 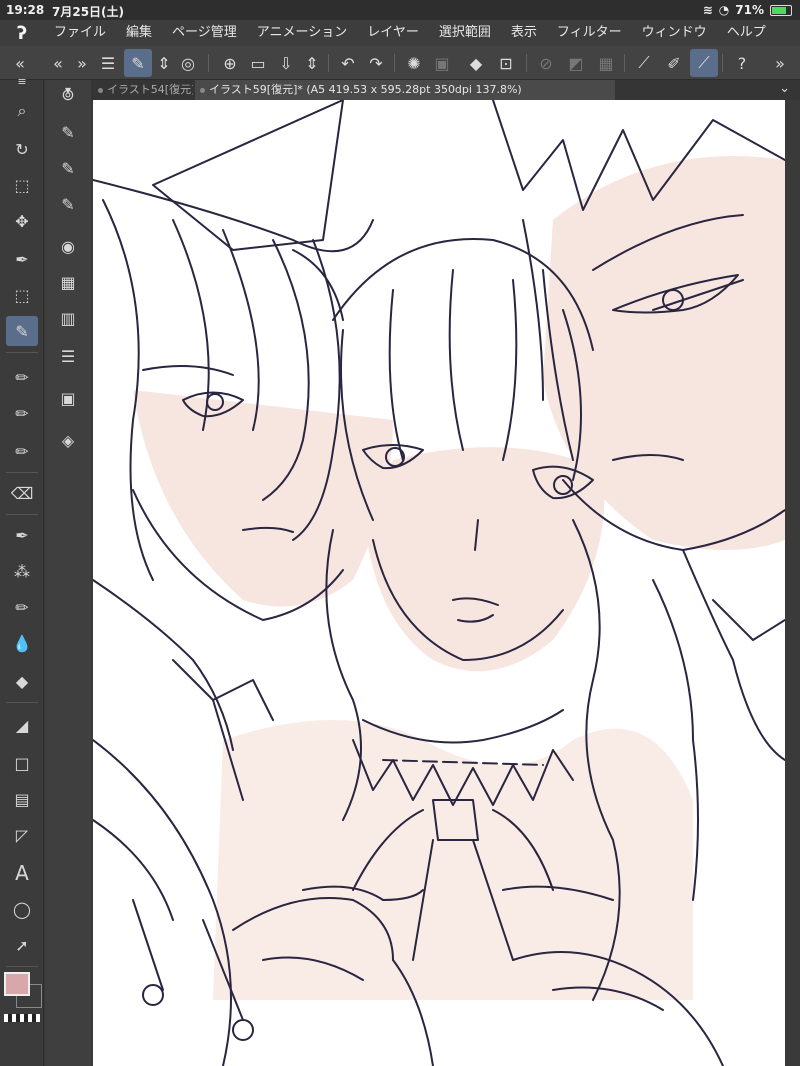 What do you see at coordinates (414, 63) in the screenshot?
I see `selection-spinner-icon: ✺` at bounding box center [414, 63].